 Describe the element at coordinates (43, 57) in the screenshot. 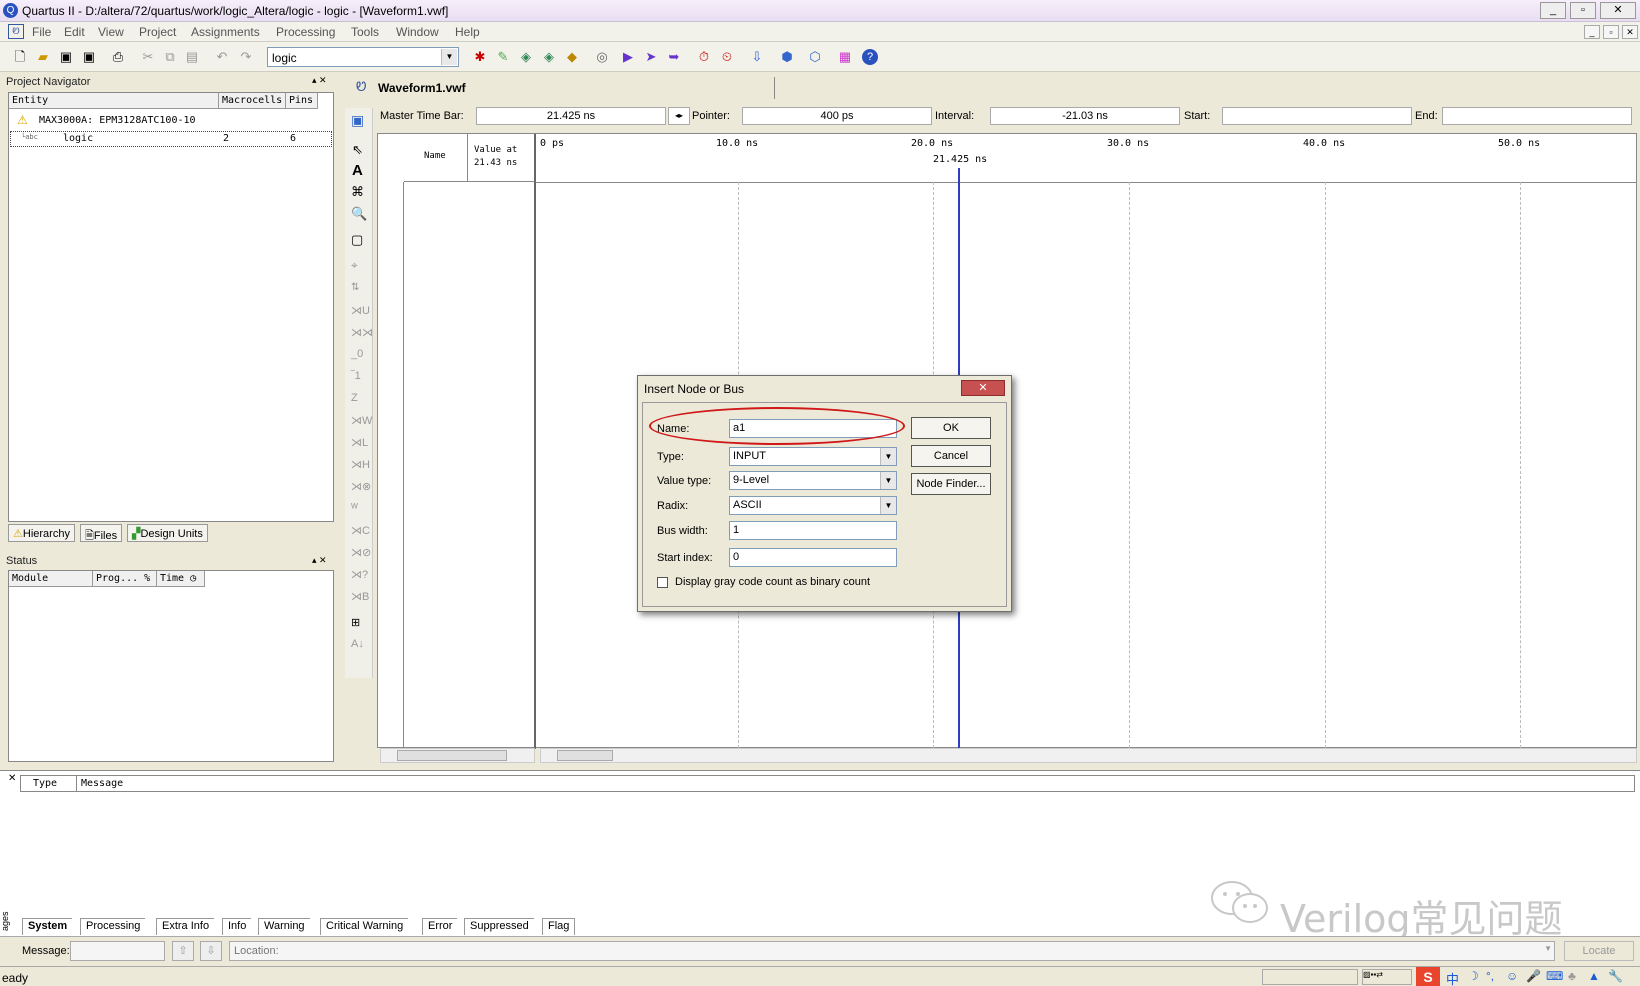

I see `open-folder-icon: ▰` at that location.